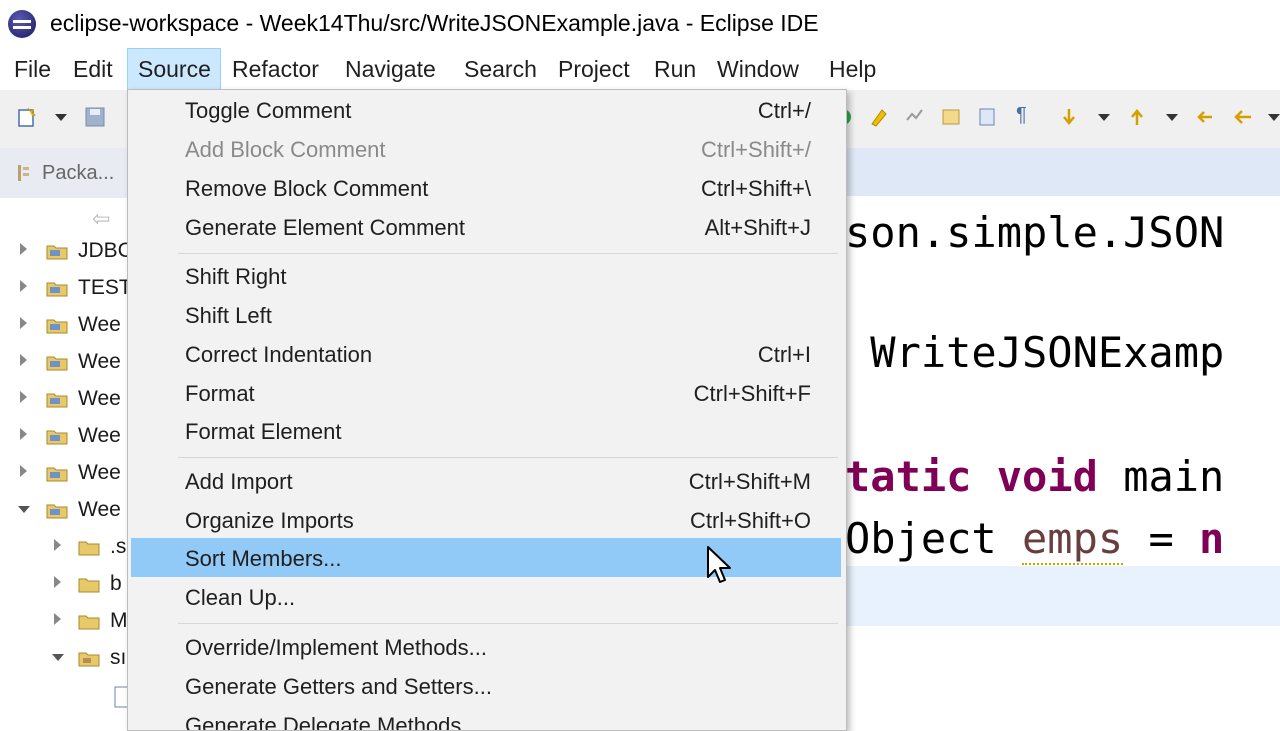  I want to click on menu-item-shortcut: Ctrl+Shift+F, so click(752, 393).